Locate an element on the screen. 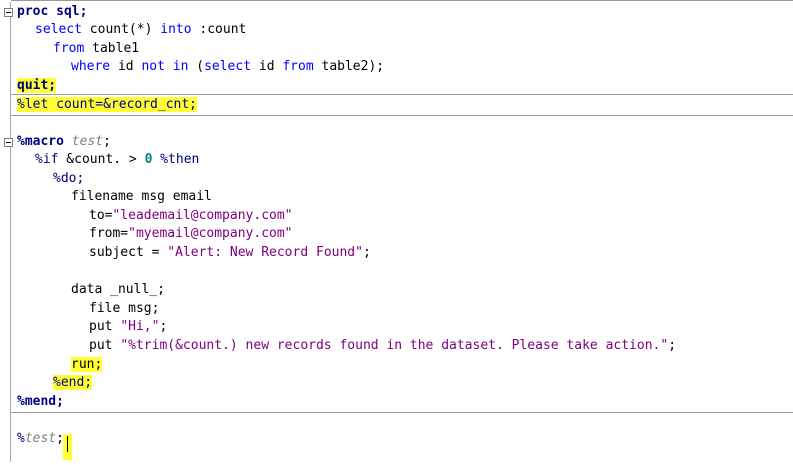  code-token: "Hi," is located at coordinates (140, 326).